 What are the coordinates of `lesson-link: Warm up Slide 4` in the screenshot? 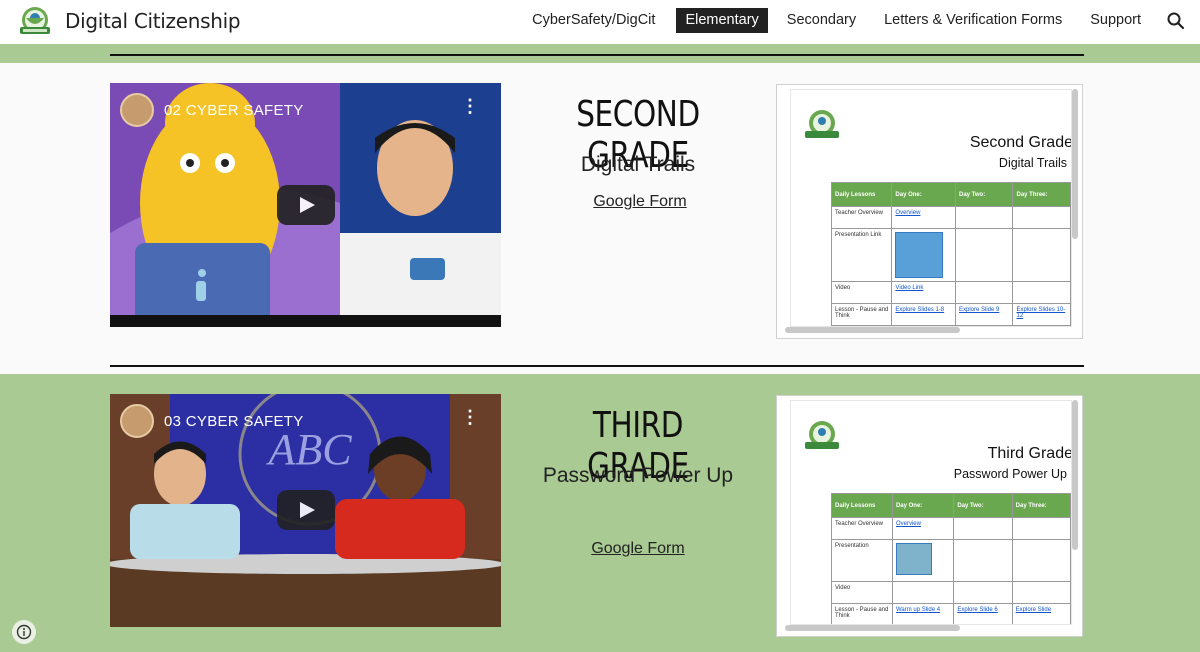 It's located at (918, 610).